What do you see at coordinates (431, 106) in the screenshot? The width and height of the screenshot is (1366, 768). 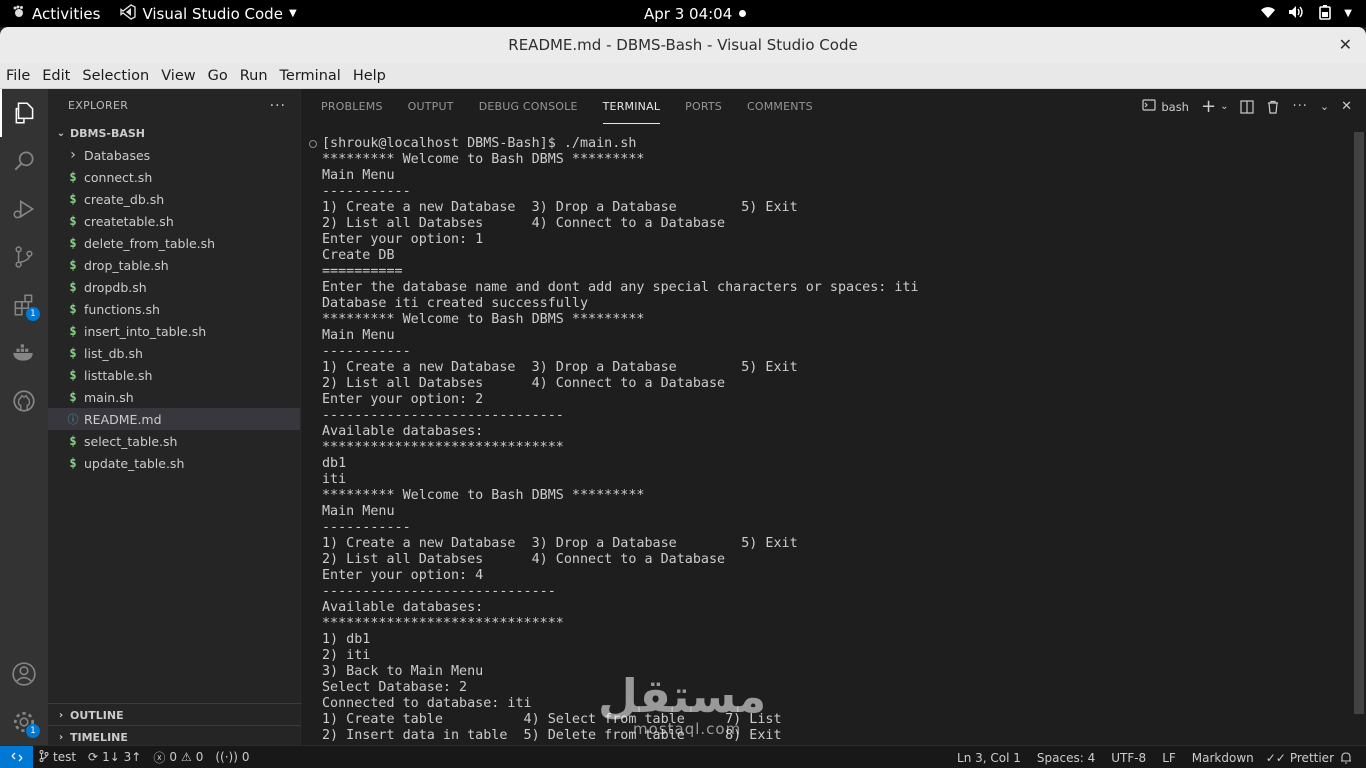 I see `tab-output: OUTPUT` at bounding box center [431, 106].